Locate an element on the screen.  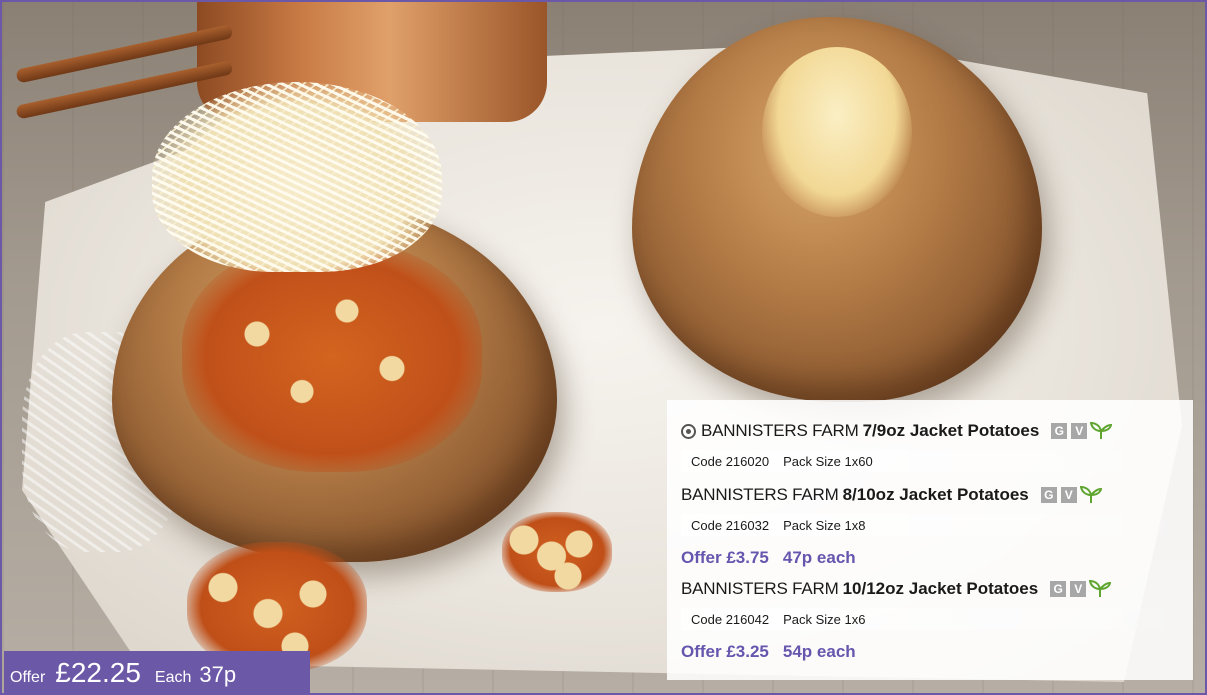
product-code-row: Code 216032 Pack Size 1x8 is located at coordinates (937, 525).